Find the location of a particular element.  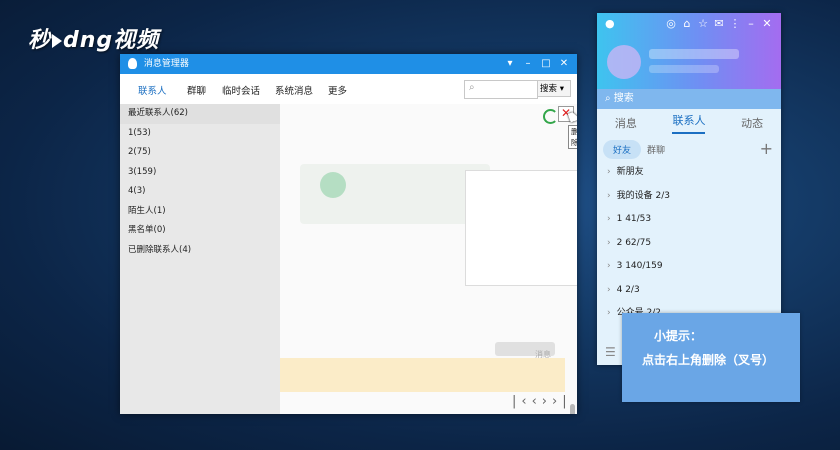

dropdown-icon: ▾ is located at coordinates (510, 64).